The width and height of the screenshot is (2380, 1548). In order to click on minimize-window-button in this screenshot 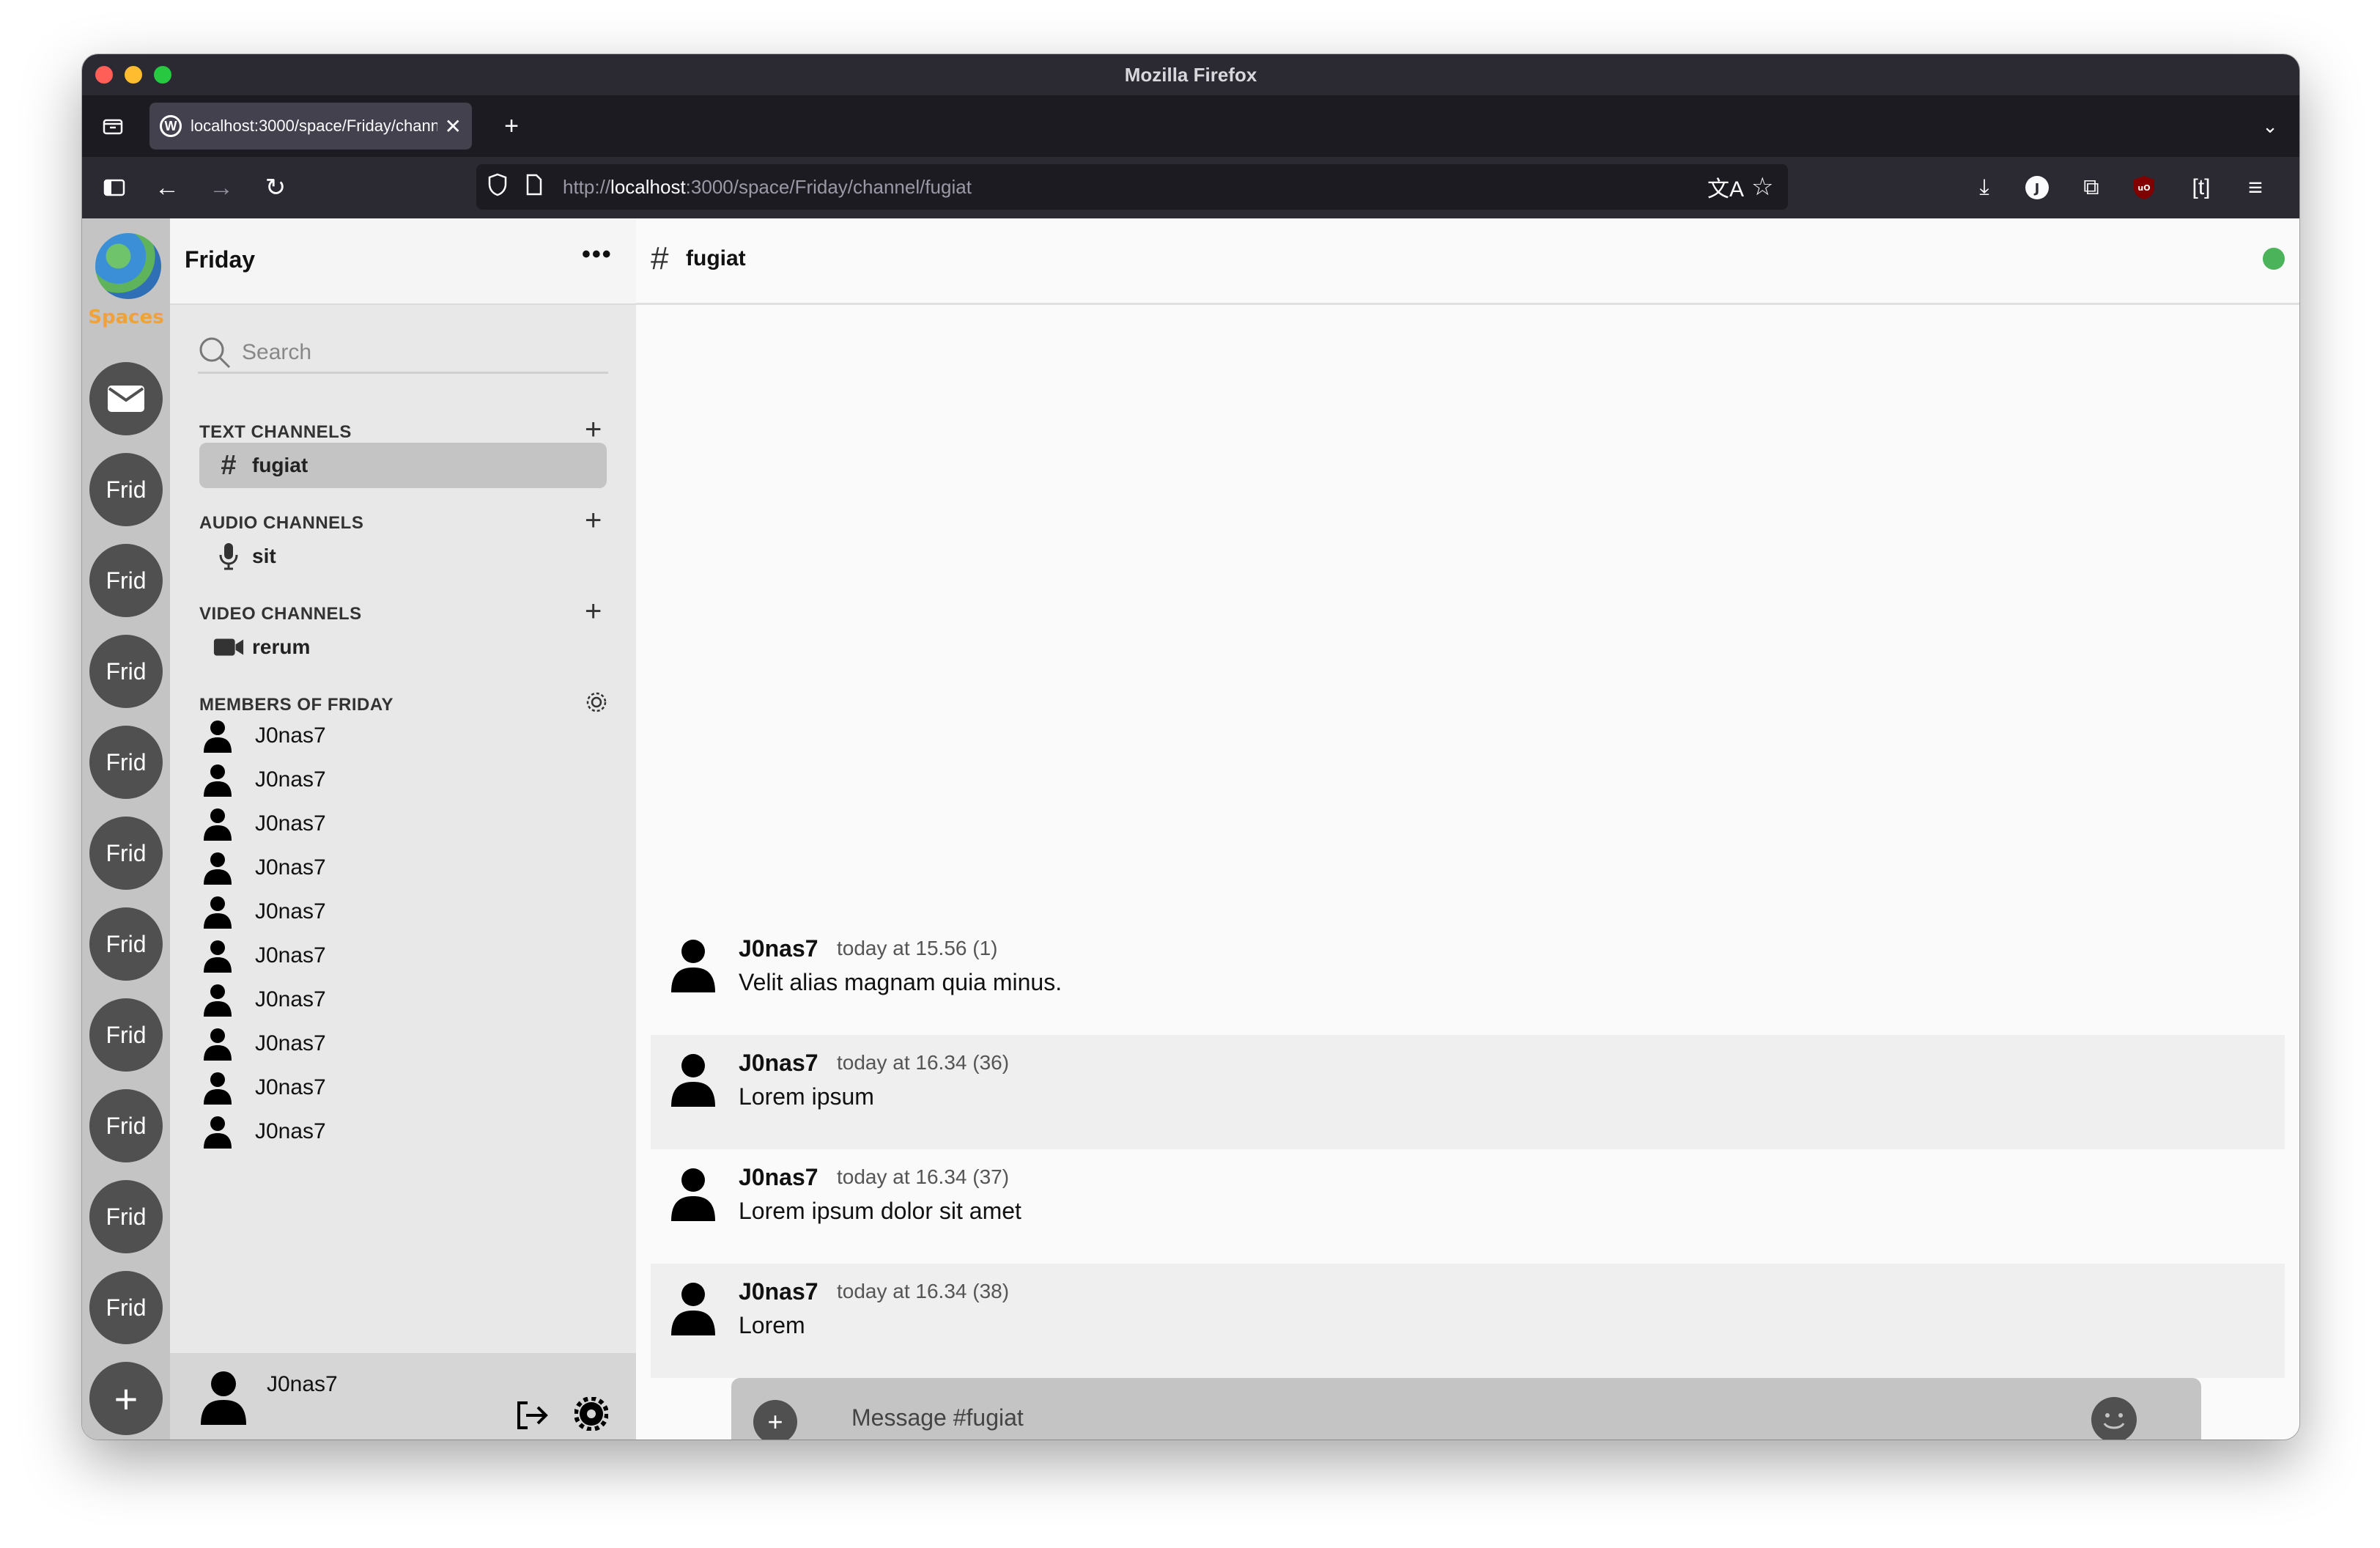, I will do `click(133, 75)`.